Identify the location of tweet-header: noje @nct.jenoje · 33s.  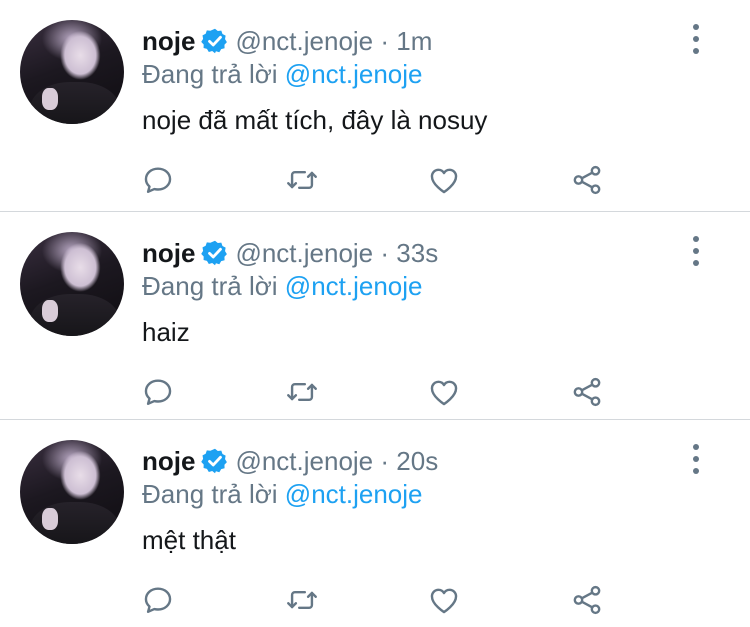
(290, 253).